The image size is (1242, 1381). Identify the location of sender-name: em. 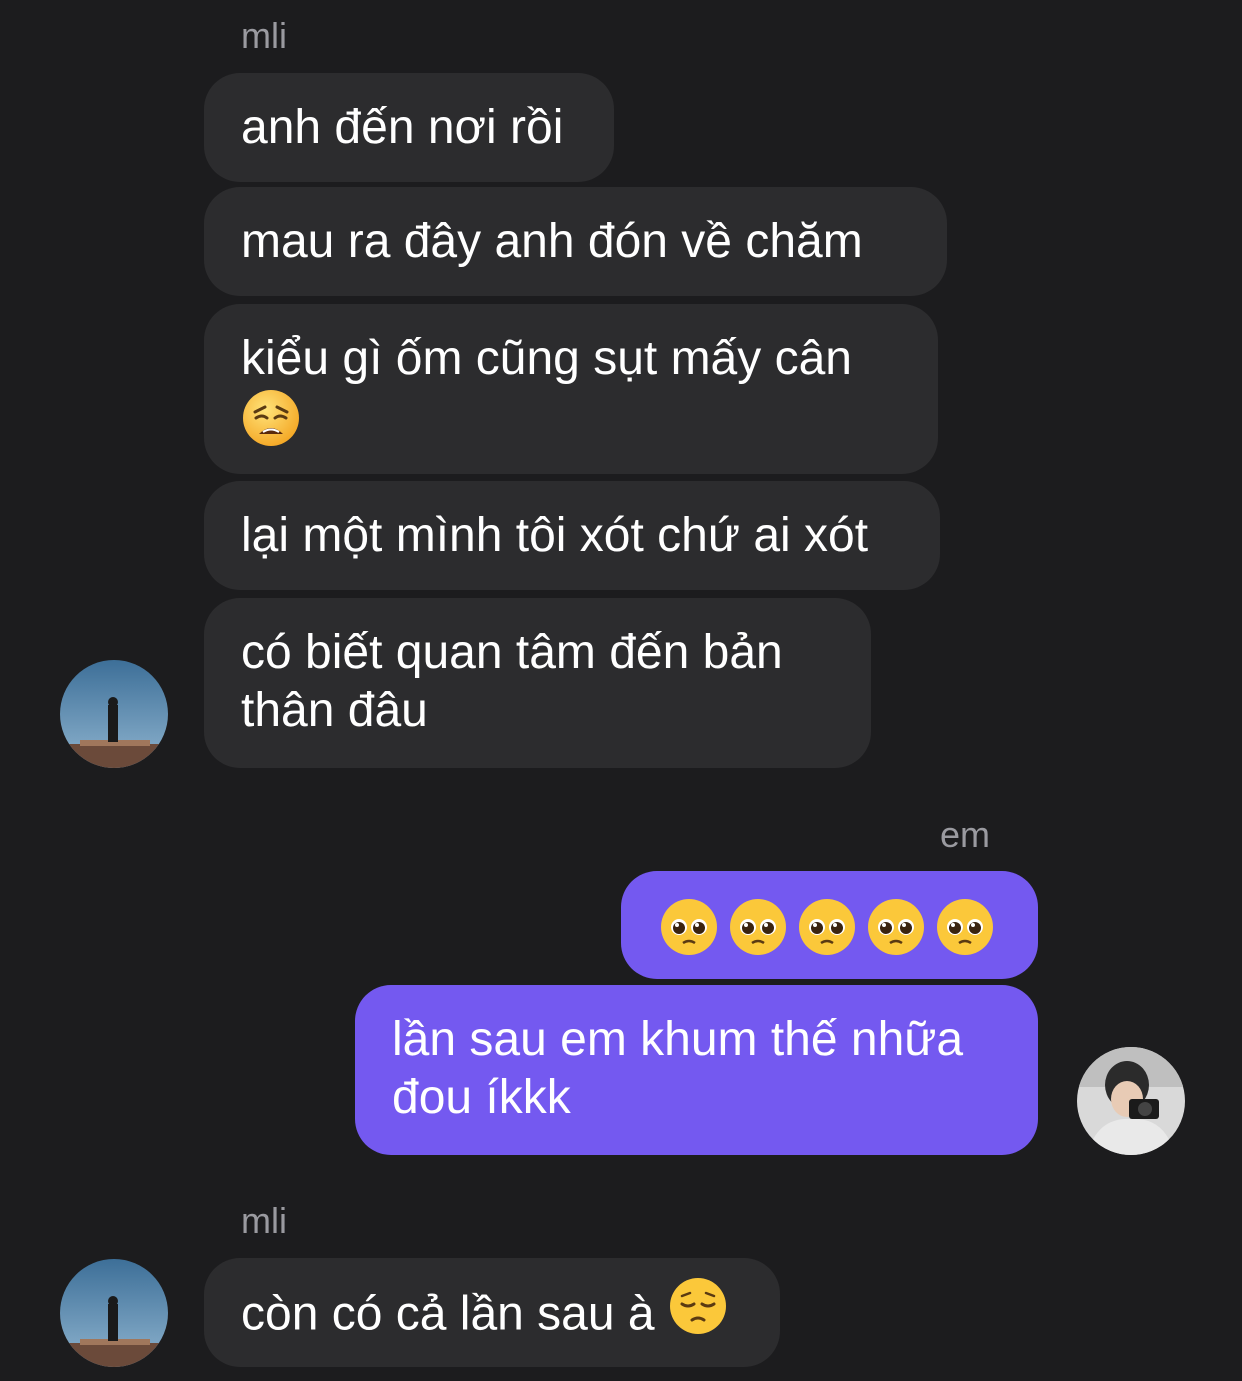
(965, 834).